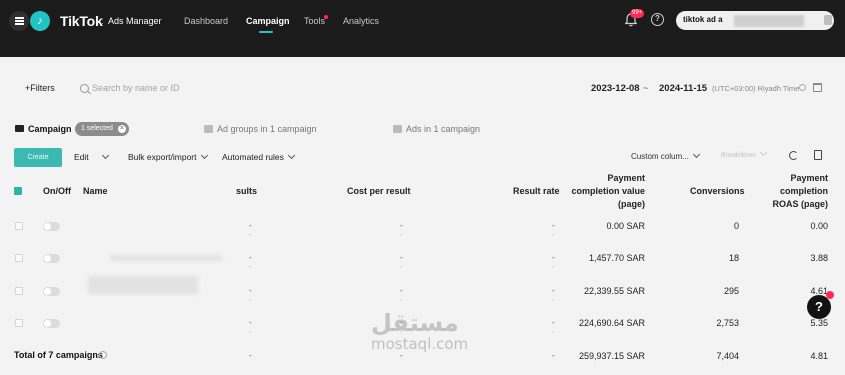  What do you see at coordinates (162, 157) in the screenshot?
I see `bulk-label: Bulk export/import` at bounding box center [162, 157].